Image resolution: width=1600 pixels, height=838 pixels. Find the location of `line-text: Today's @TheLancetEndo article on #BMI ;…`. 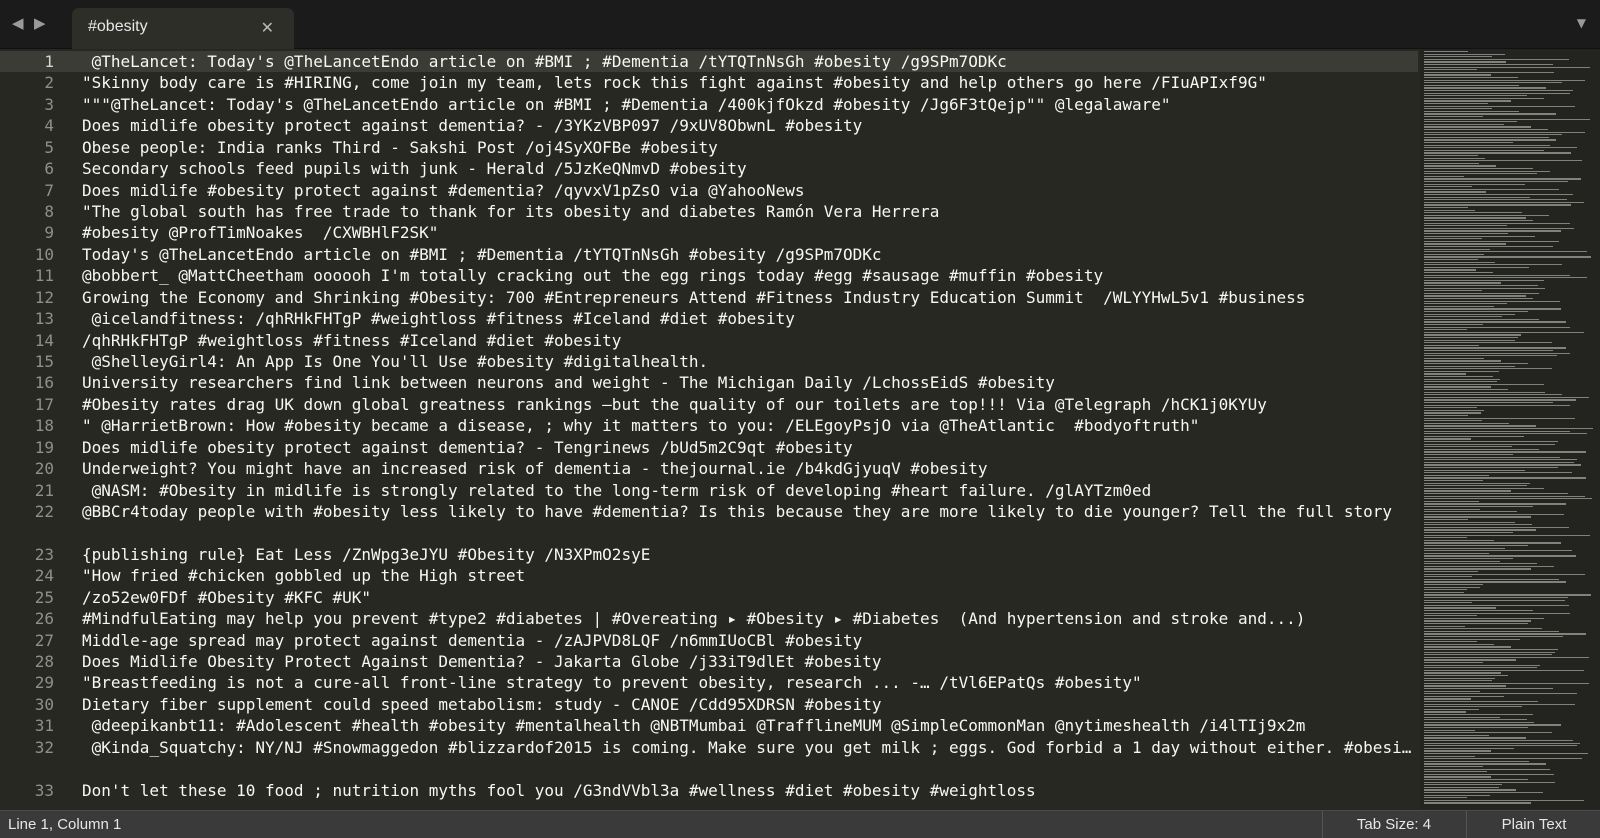

line-text: Today's @TheLancetEndo article on #BMI ;… is located at coordinates (747, 254).